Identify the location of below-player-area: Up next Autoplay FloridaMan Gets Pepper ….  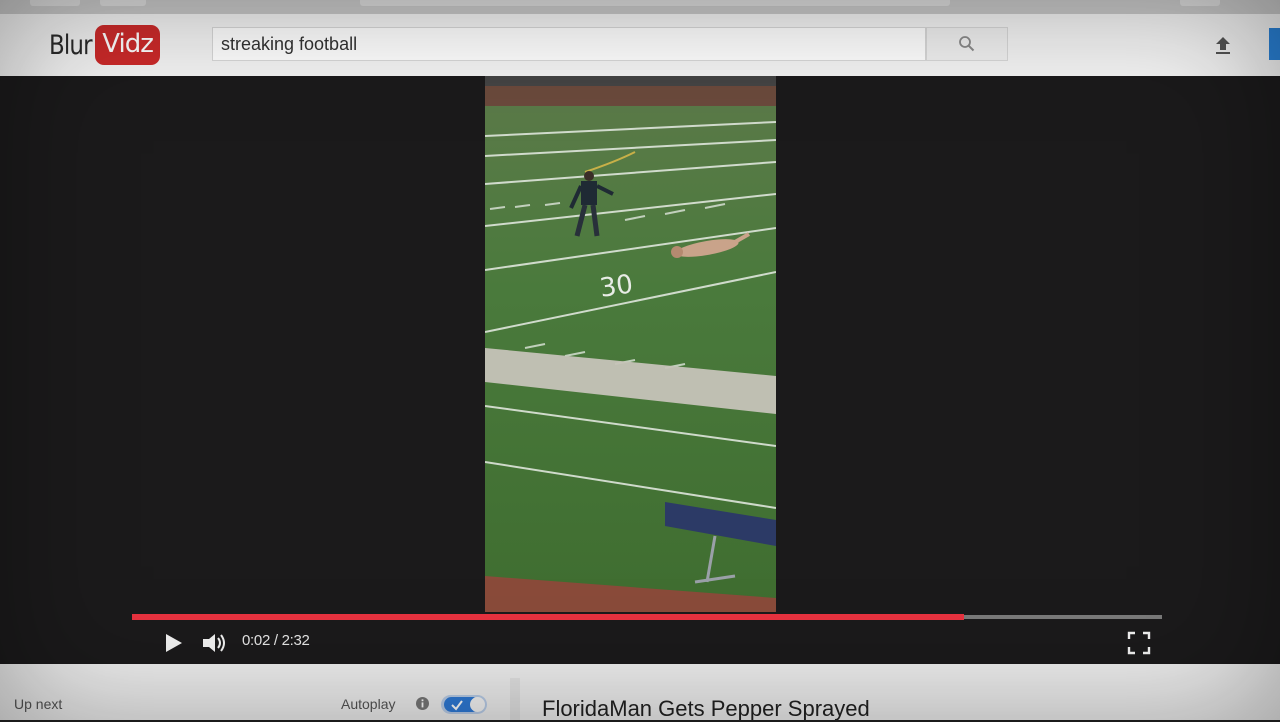
(640, 693).